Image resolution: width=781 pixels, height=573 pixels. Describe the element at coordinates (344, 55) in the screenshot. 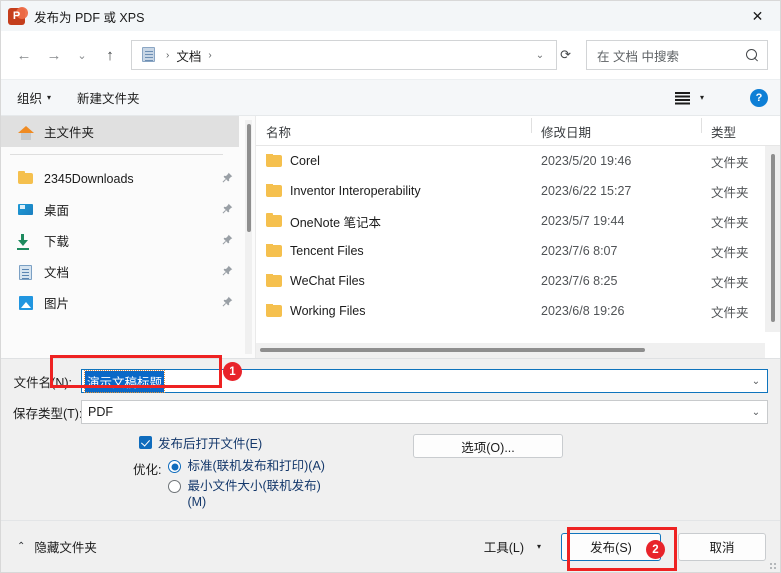

I see `address-bar: › 文档 › ⌄` at that location.